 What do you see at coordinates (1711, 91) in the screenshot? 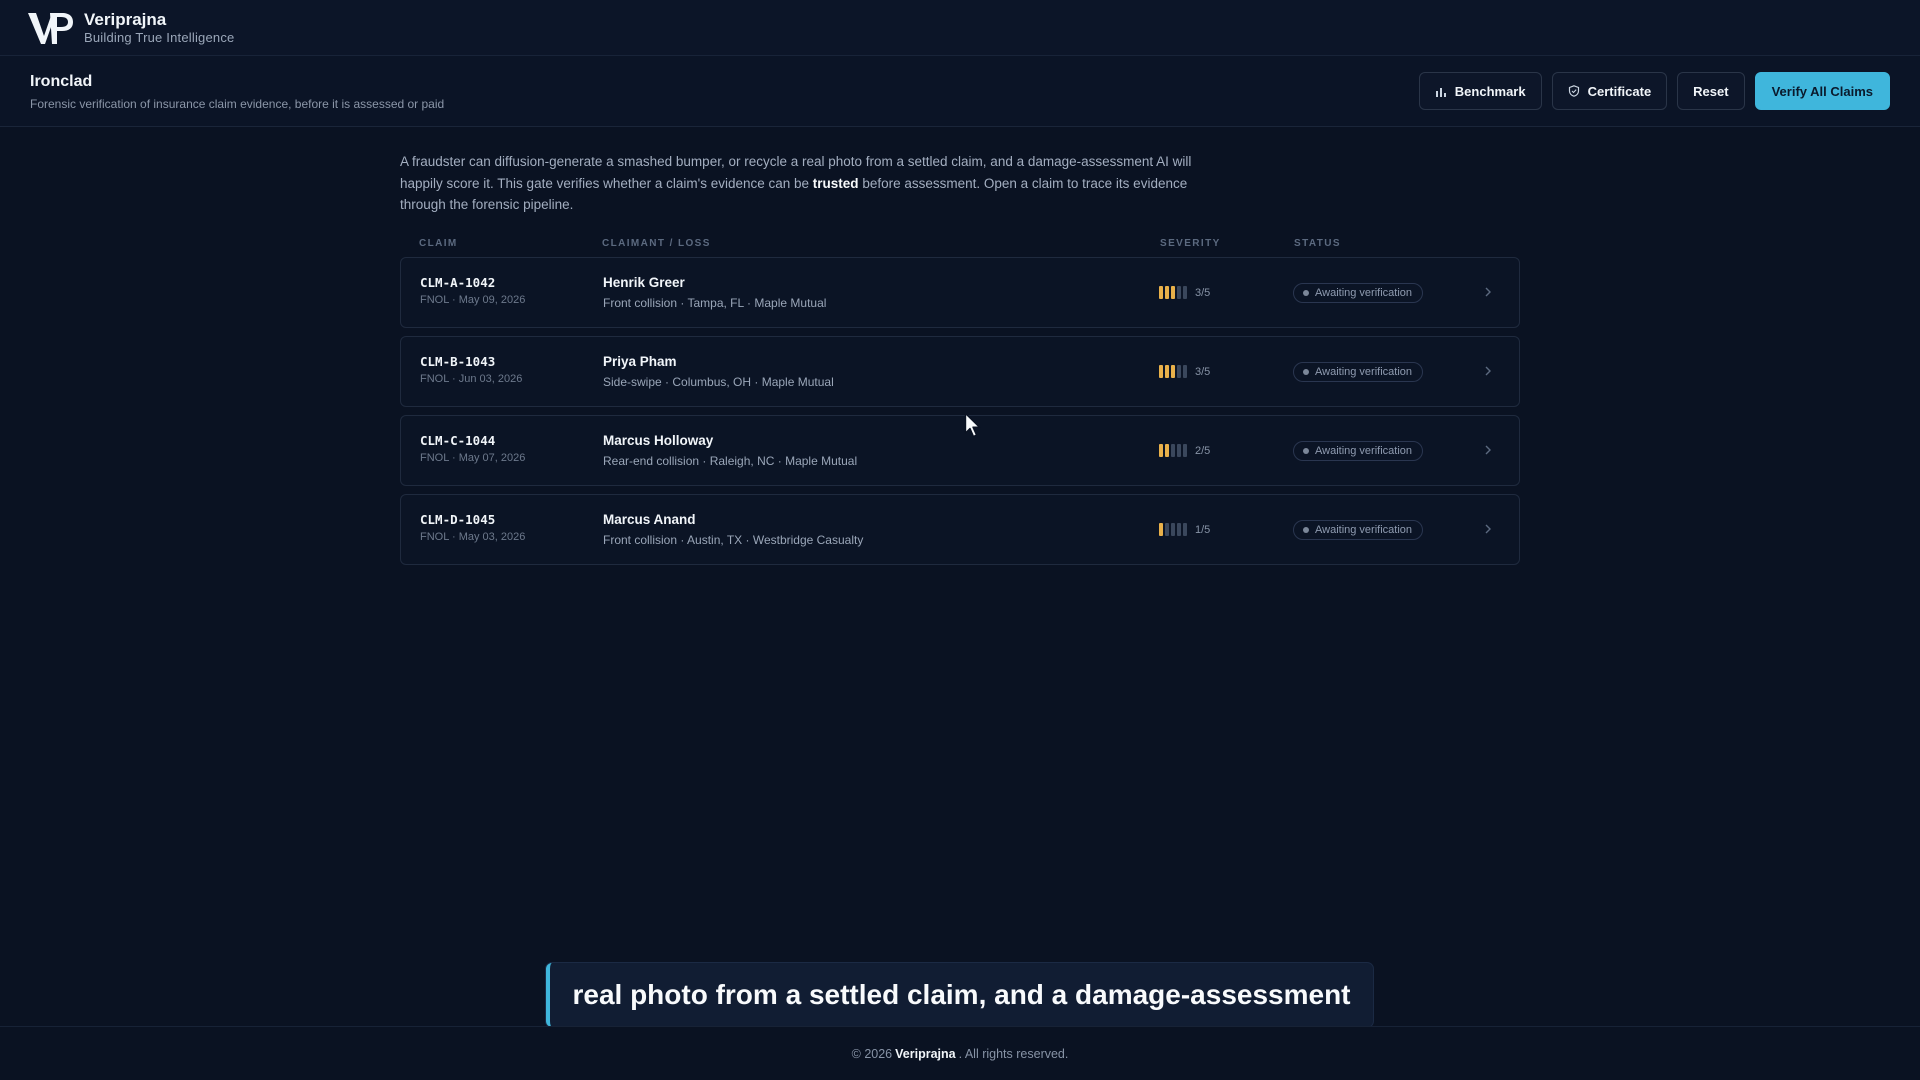
I see `reset-button: Reset` at bounding box center [1711, 91].